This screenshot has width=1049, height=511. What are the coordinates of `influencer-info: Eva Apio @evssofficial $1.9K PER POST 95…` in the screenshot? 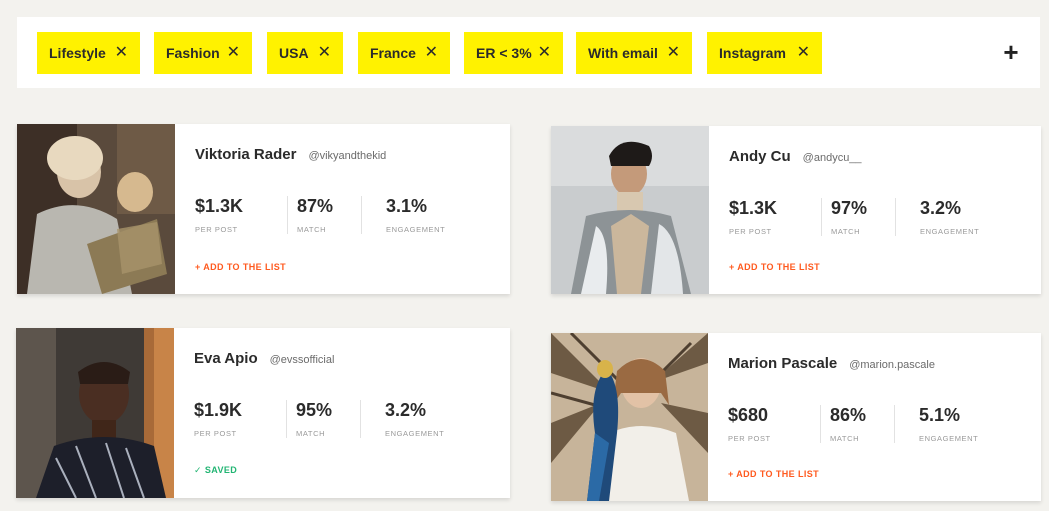 It's located at (342, 413).